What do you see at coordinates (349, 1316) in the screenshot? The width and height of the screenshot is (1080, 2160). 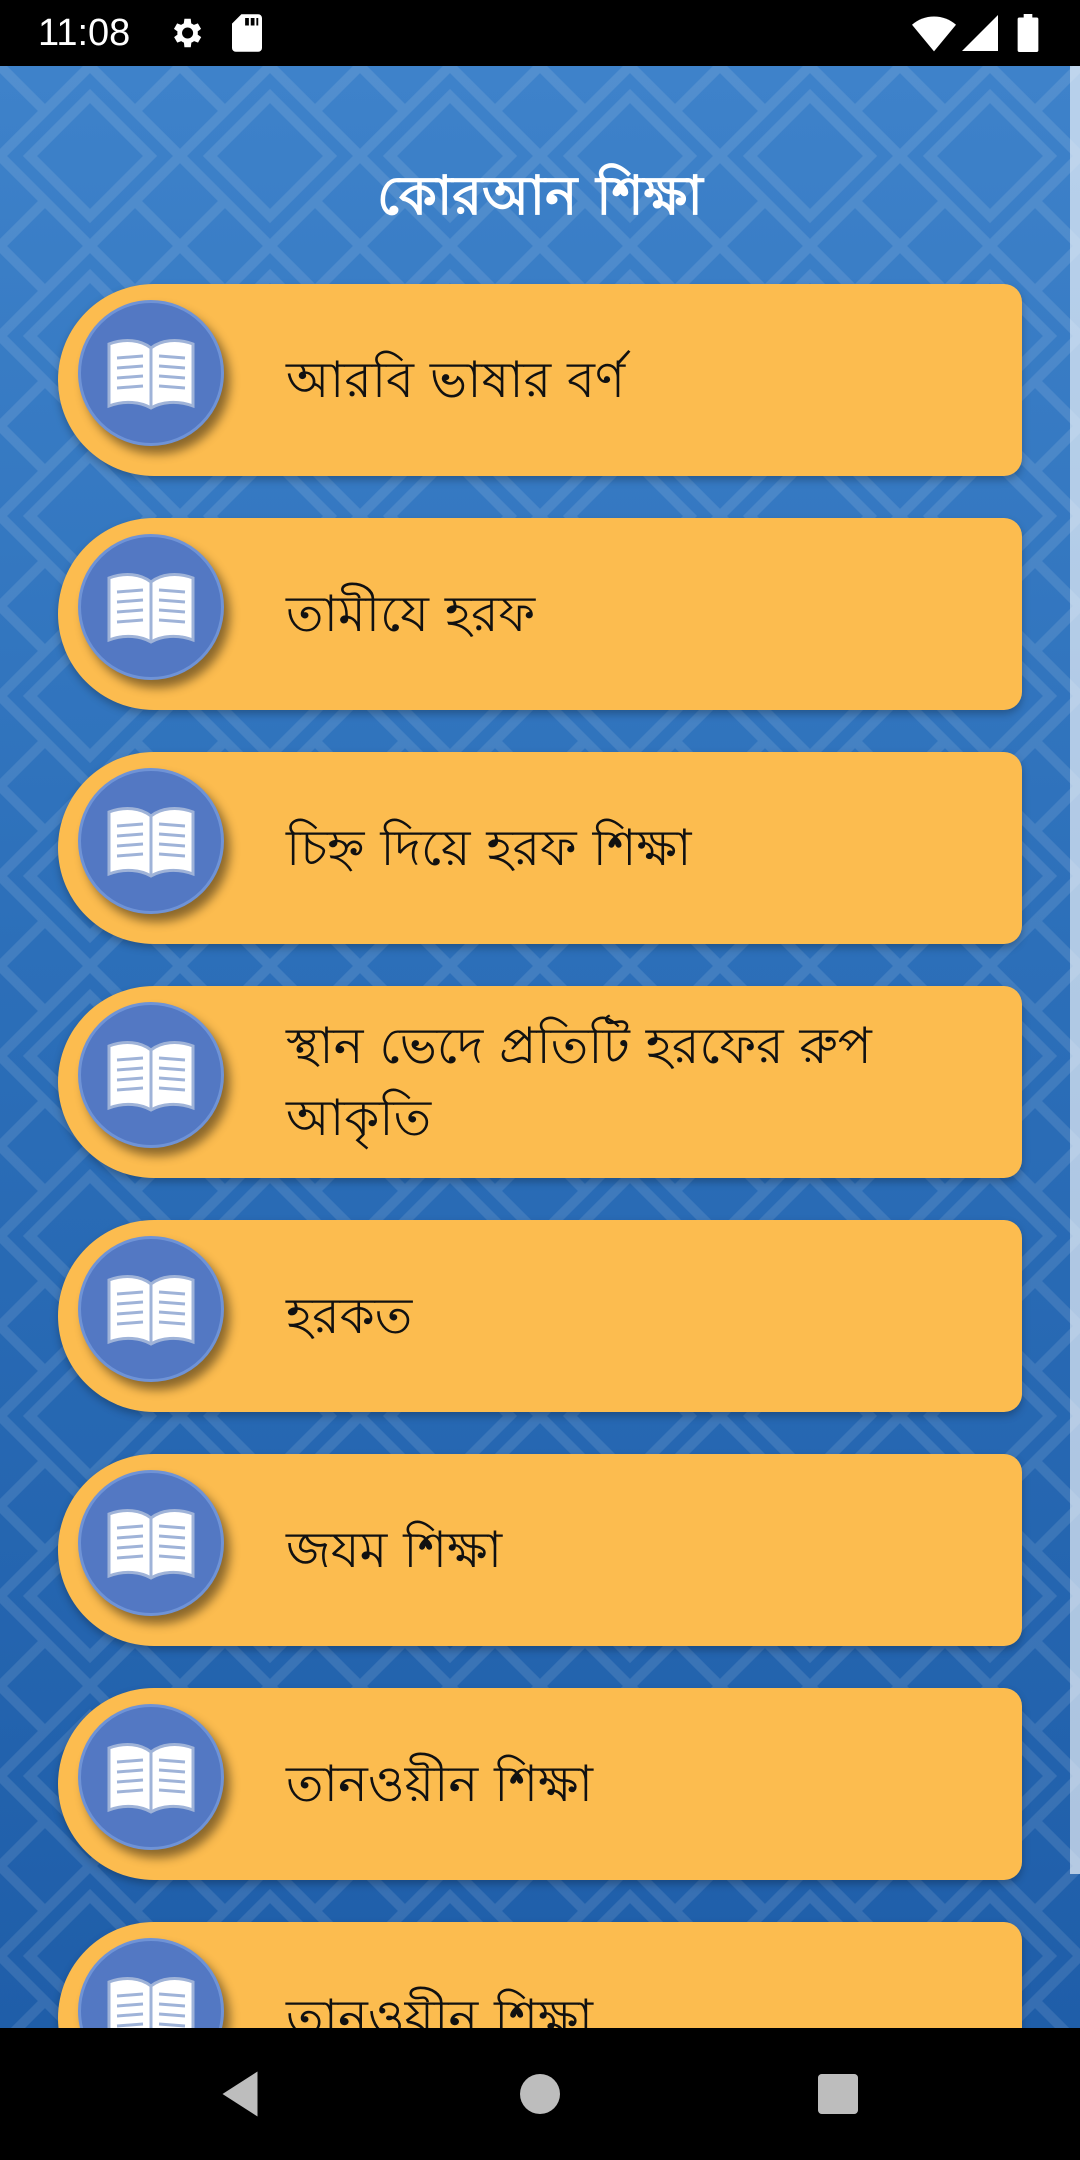 I see `menu-item-label: হরকত` at bounding box center [349, 1316].